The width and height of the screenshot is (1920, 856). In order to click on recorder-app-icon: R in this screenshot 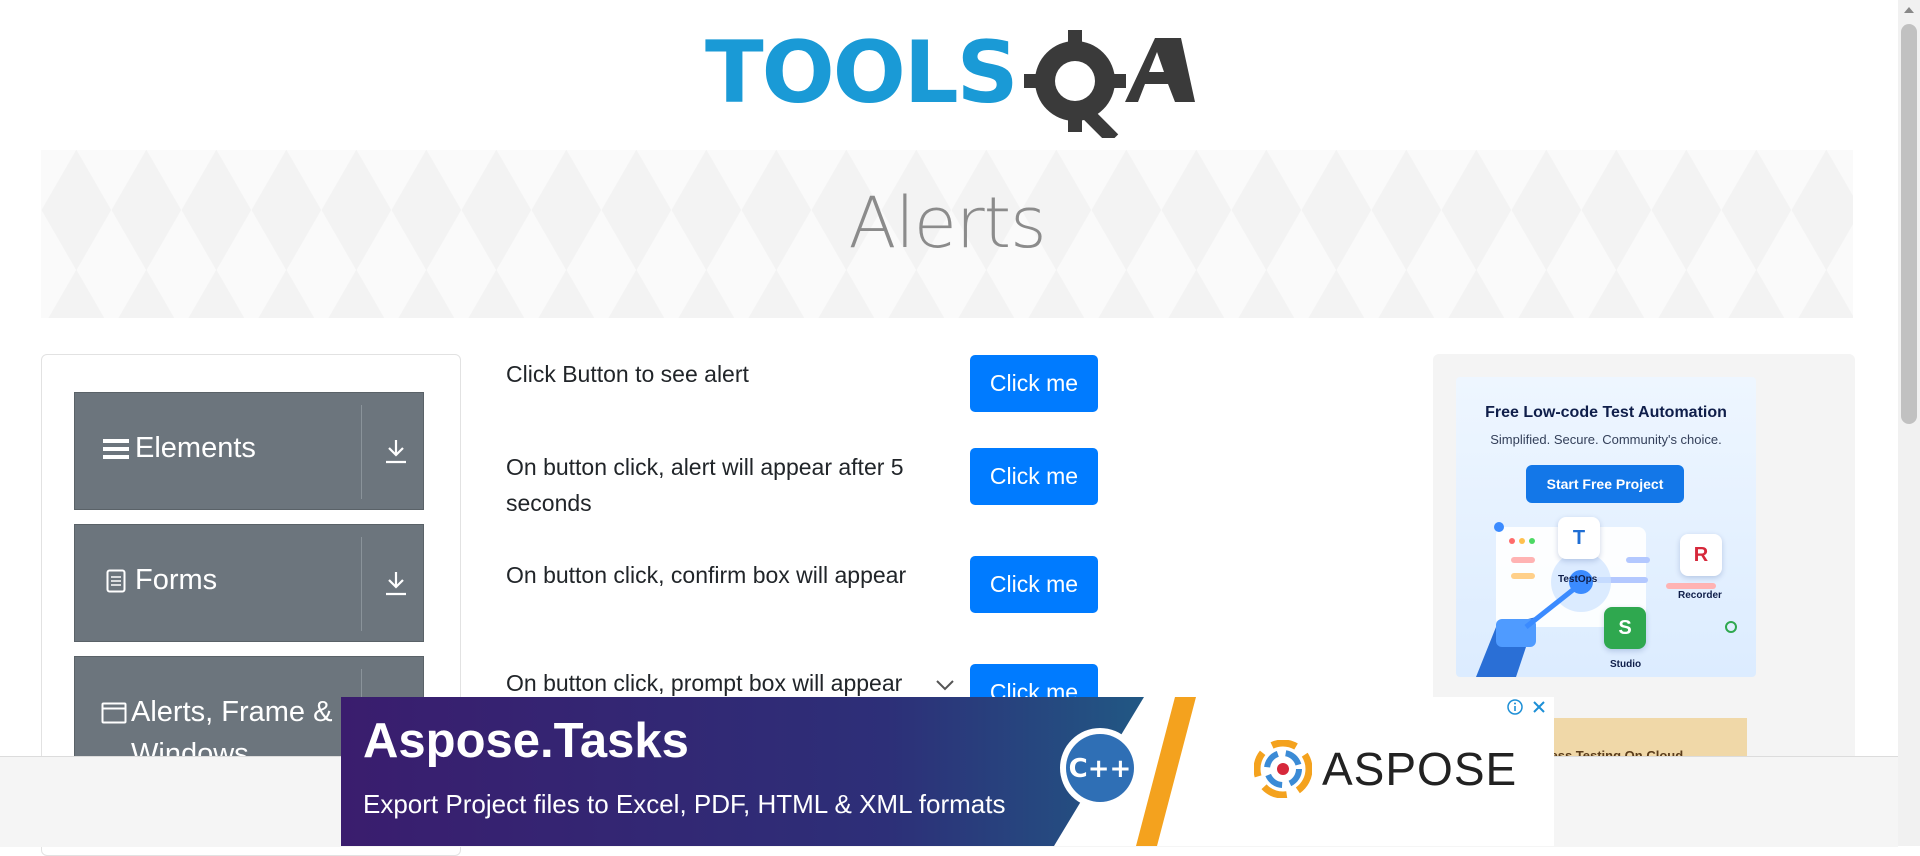, I will do `click(1701, 555)`.